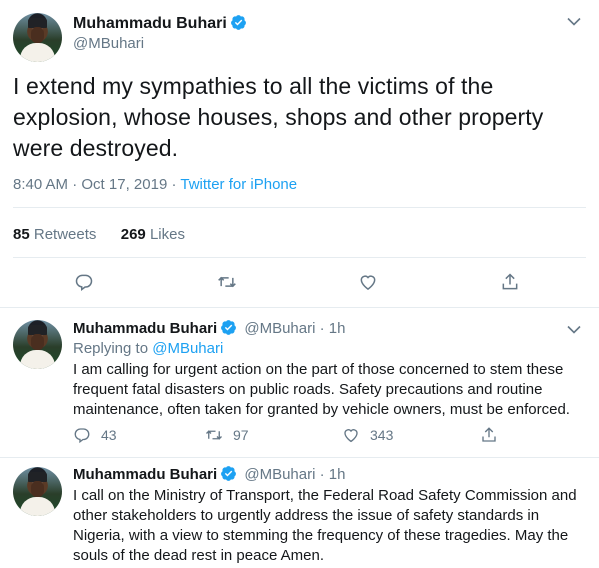 This screenshot has width=599, height=568. What do you see at coordinates (133, 234) in the screenshot?
I see `likes-count: 269` at bounding box center [133, 234].